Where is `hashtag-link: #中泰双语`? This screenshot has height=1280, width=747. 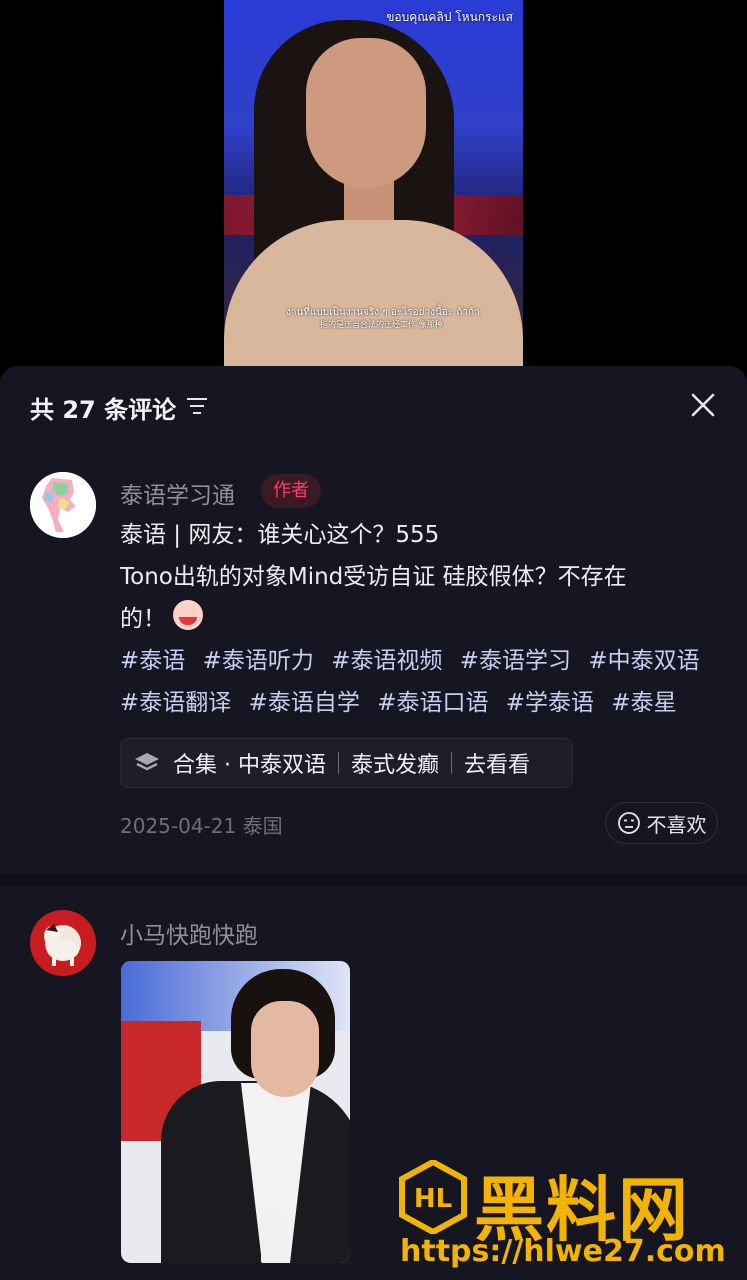
hashtag-link: #中泰双语 is located at coordinates (643, 661).